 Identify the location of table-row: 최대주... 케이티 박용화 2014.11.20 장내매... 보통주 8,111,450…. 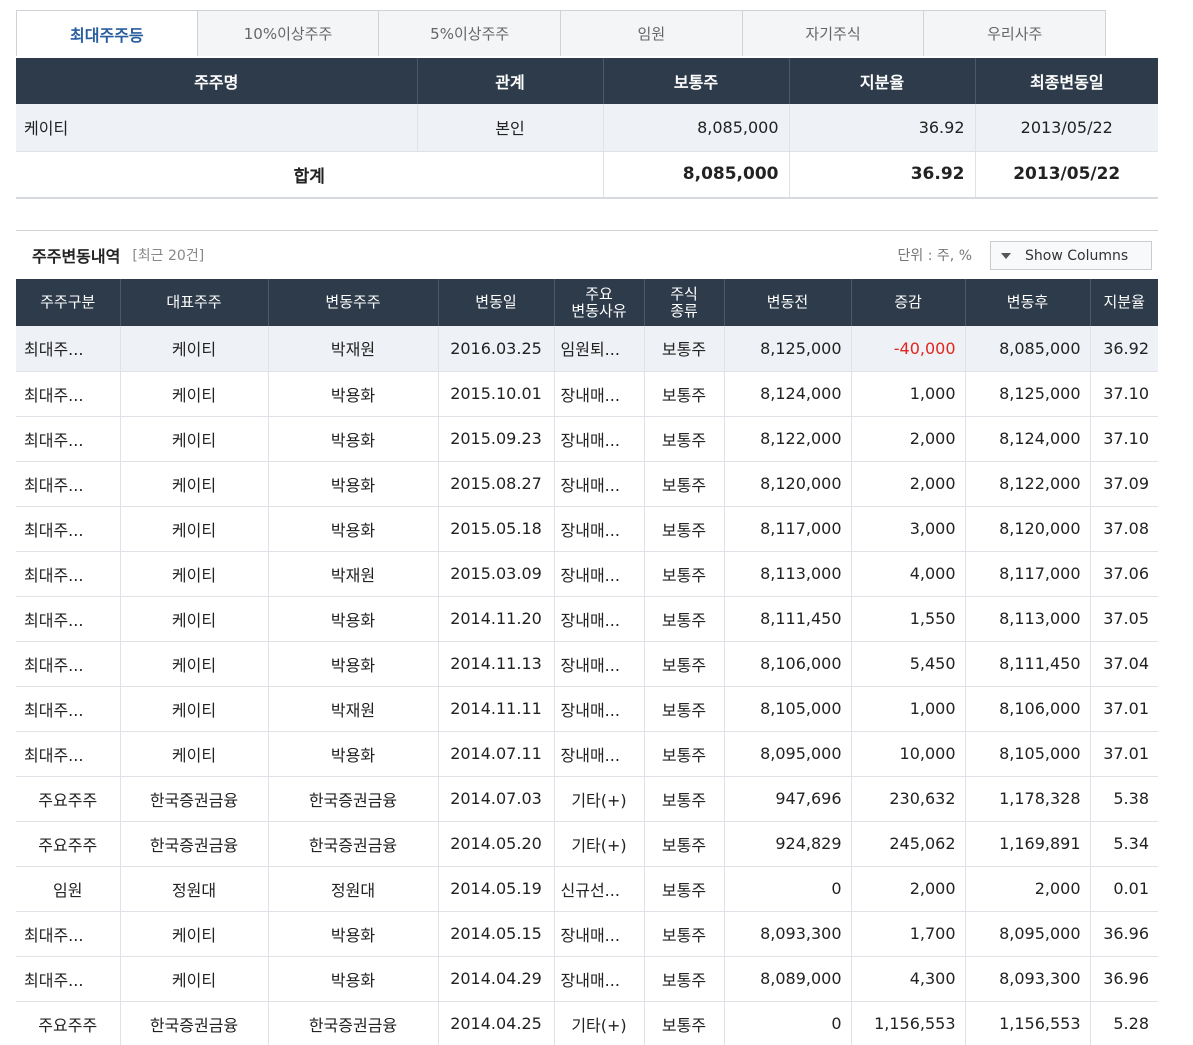
(587, 619).